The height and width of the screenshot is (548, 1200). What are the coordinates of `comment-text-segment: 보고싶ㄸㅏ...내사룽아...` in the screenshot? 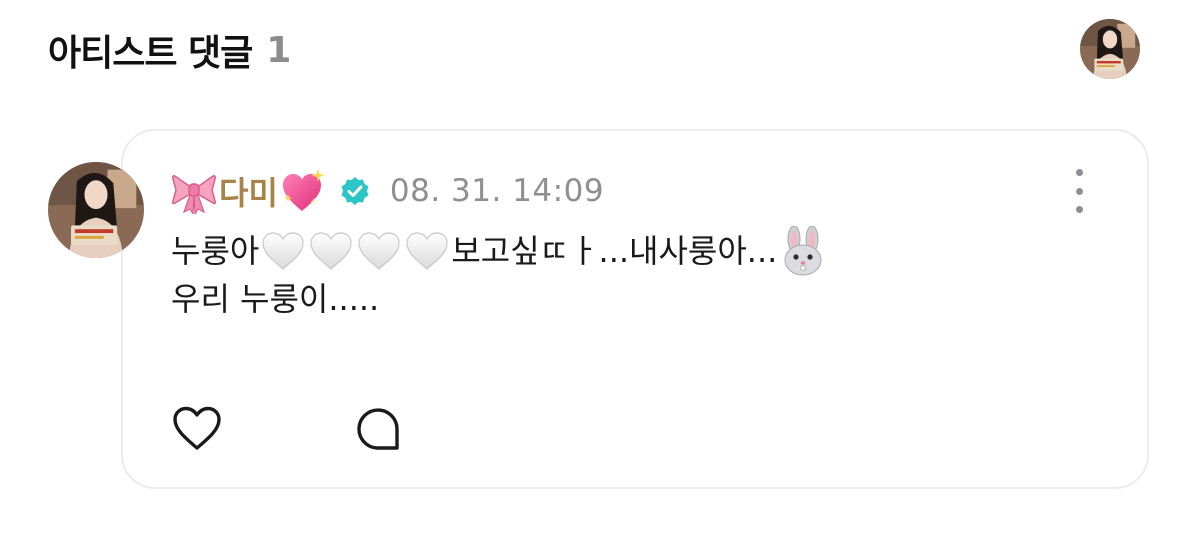 It's located at (614, 251).